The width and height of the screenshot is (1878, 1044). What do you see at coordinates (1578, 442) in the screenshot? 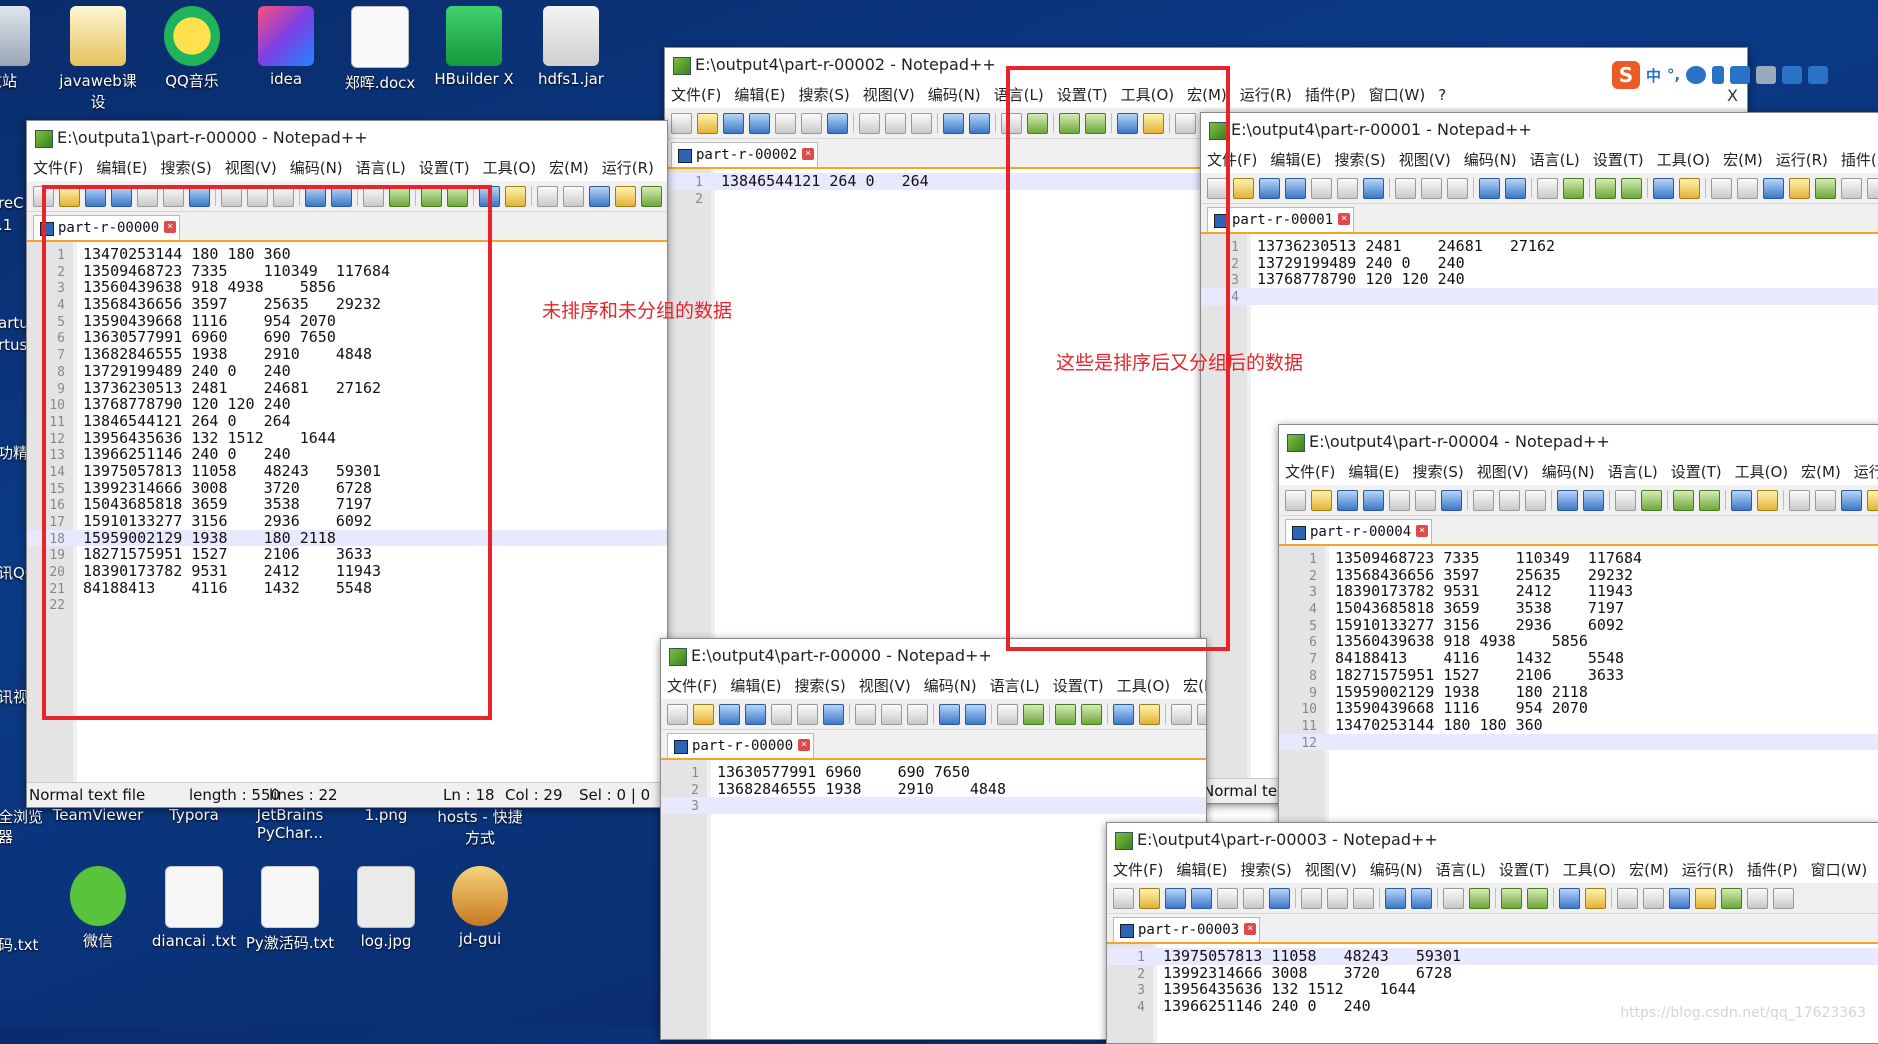
I see `window-title-bar: E:\output4\part-r-00004 - Notepad++` at bounding box center [1578, 442].